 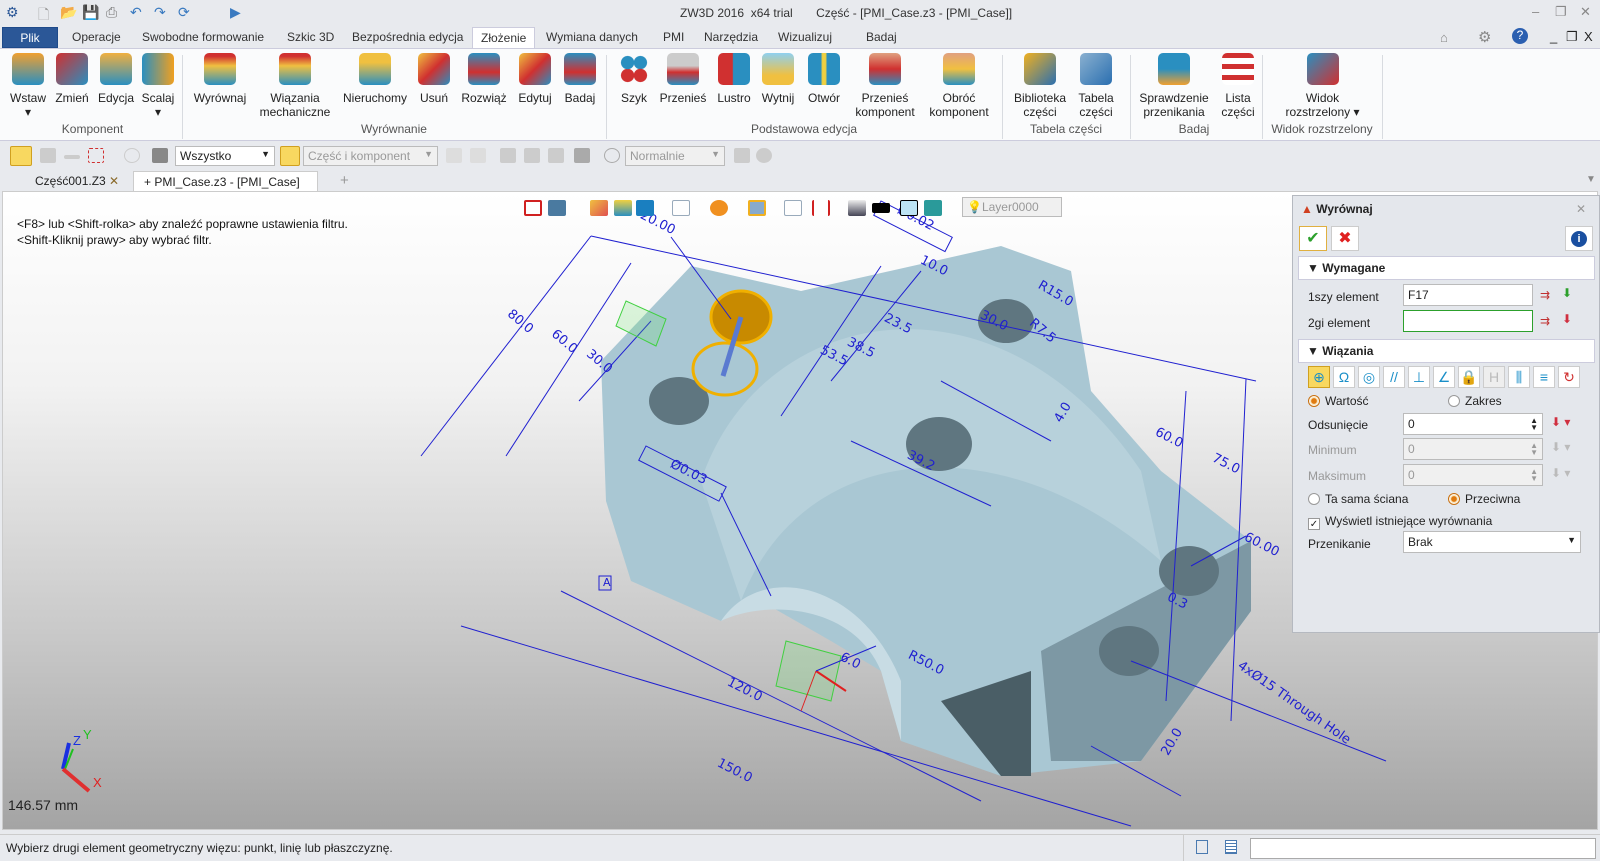 What do you see at coordinates (675, 156) in the screenshot?
I see `mode-select: Normalnie ▼` at bounding box center [675, 156].